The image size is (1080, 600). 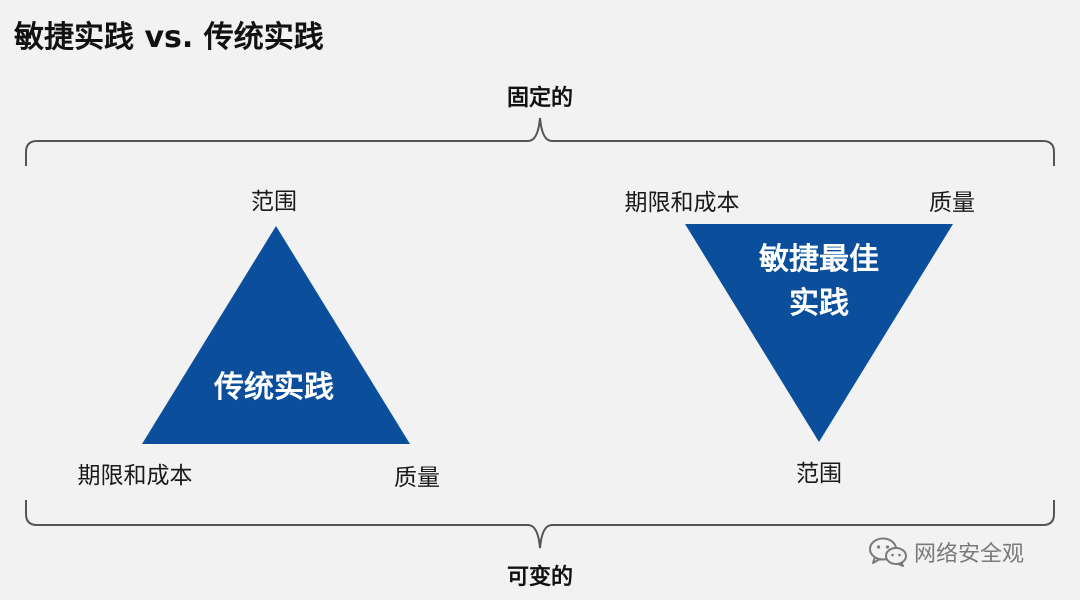 I want to click on agile-center-label: 敏捷最佳 实践, so click(x=819, y=282).